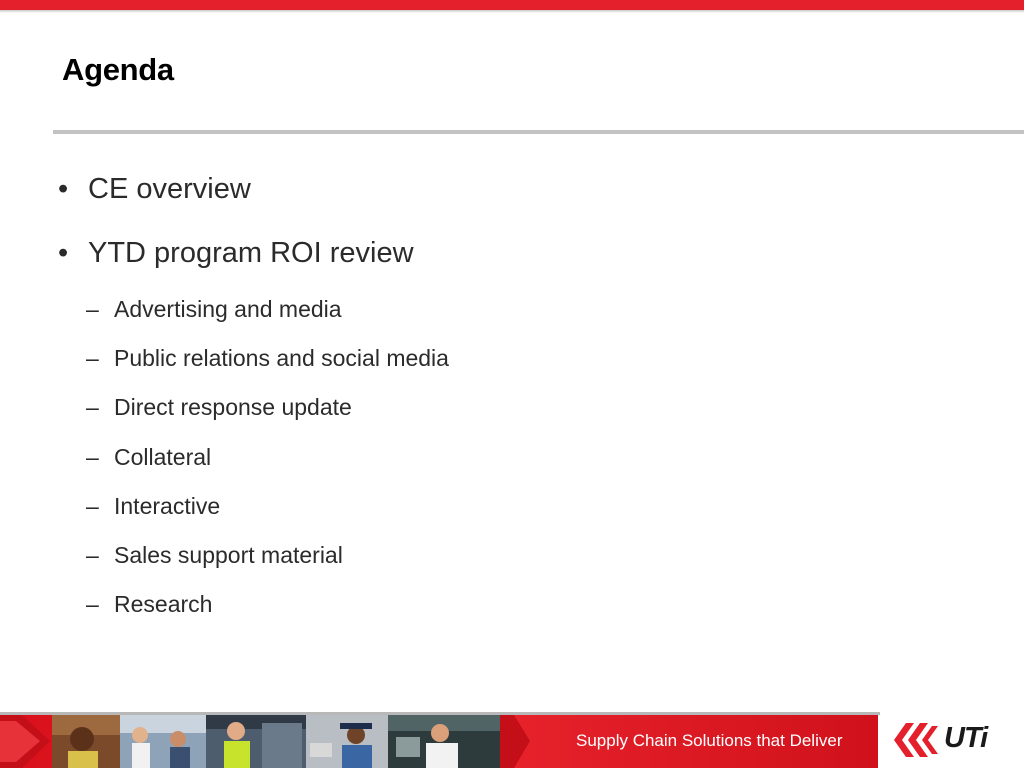  Describe the element at coordinates (966, 738) in the screenshot. I see `uti-logo-text: UTi` at that location.